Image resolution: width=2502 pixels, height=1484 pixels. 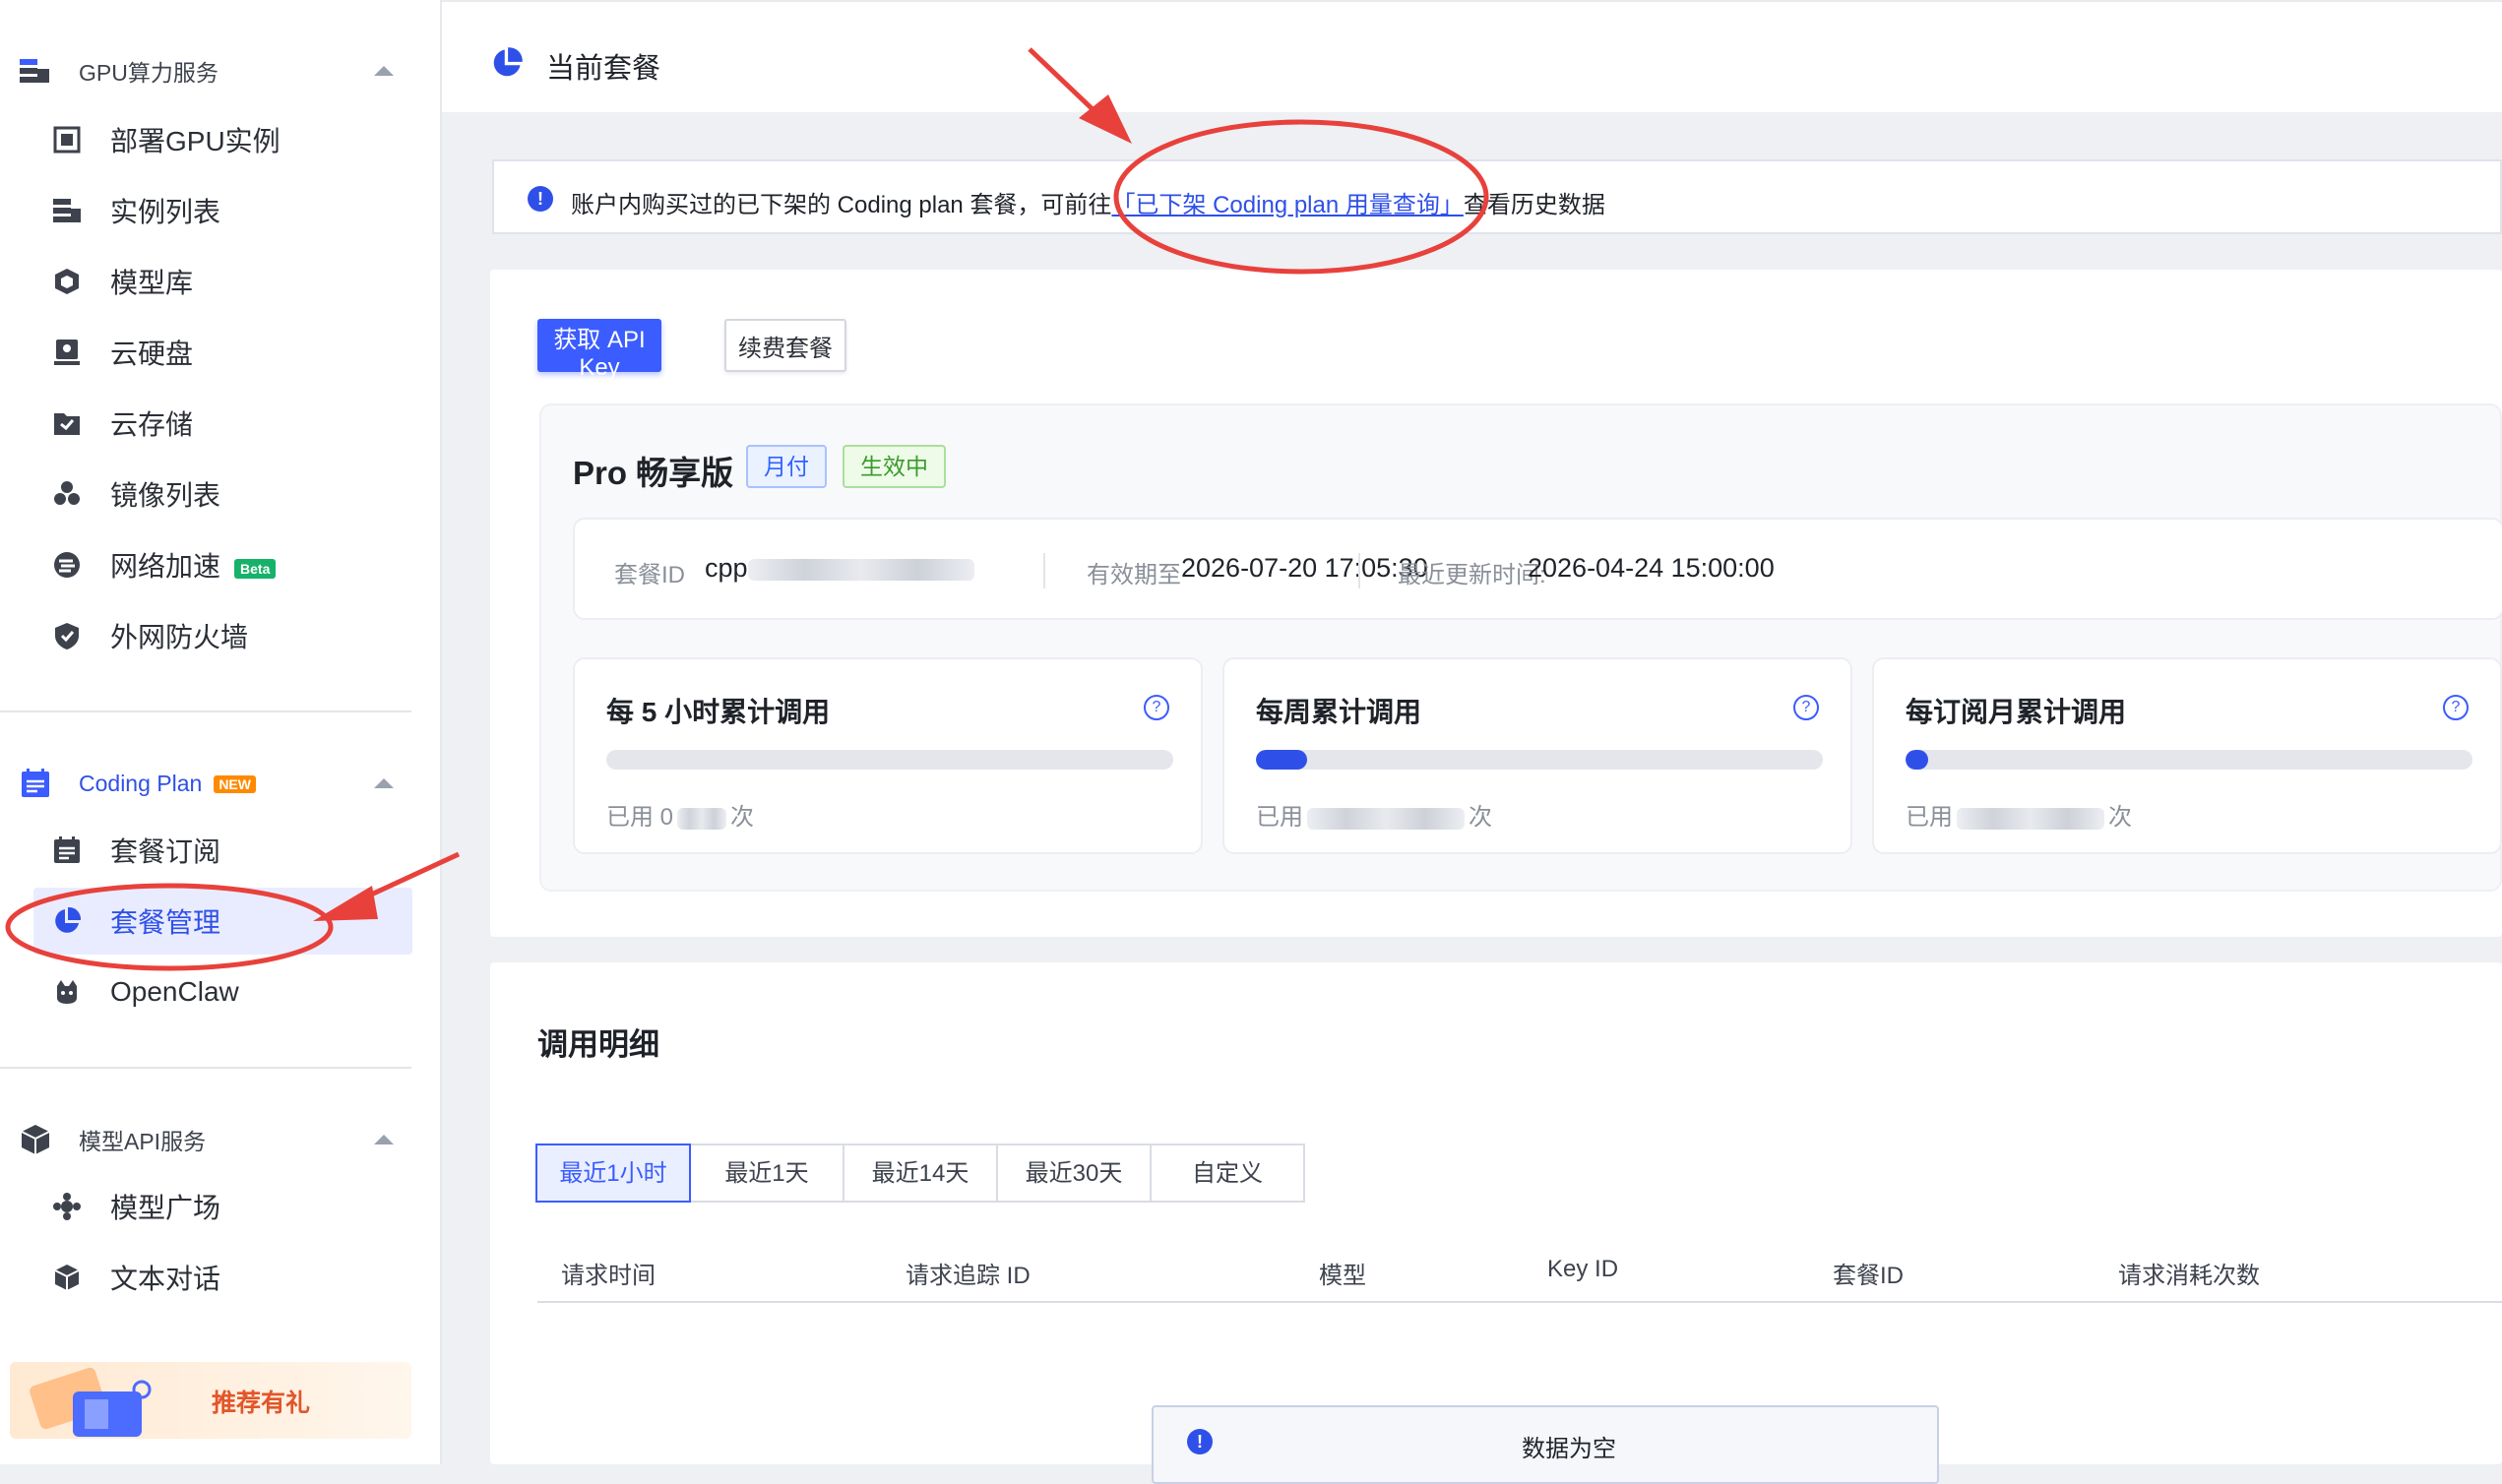 I want to click on billing-tag: 月付, so click(x=786, y=466).